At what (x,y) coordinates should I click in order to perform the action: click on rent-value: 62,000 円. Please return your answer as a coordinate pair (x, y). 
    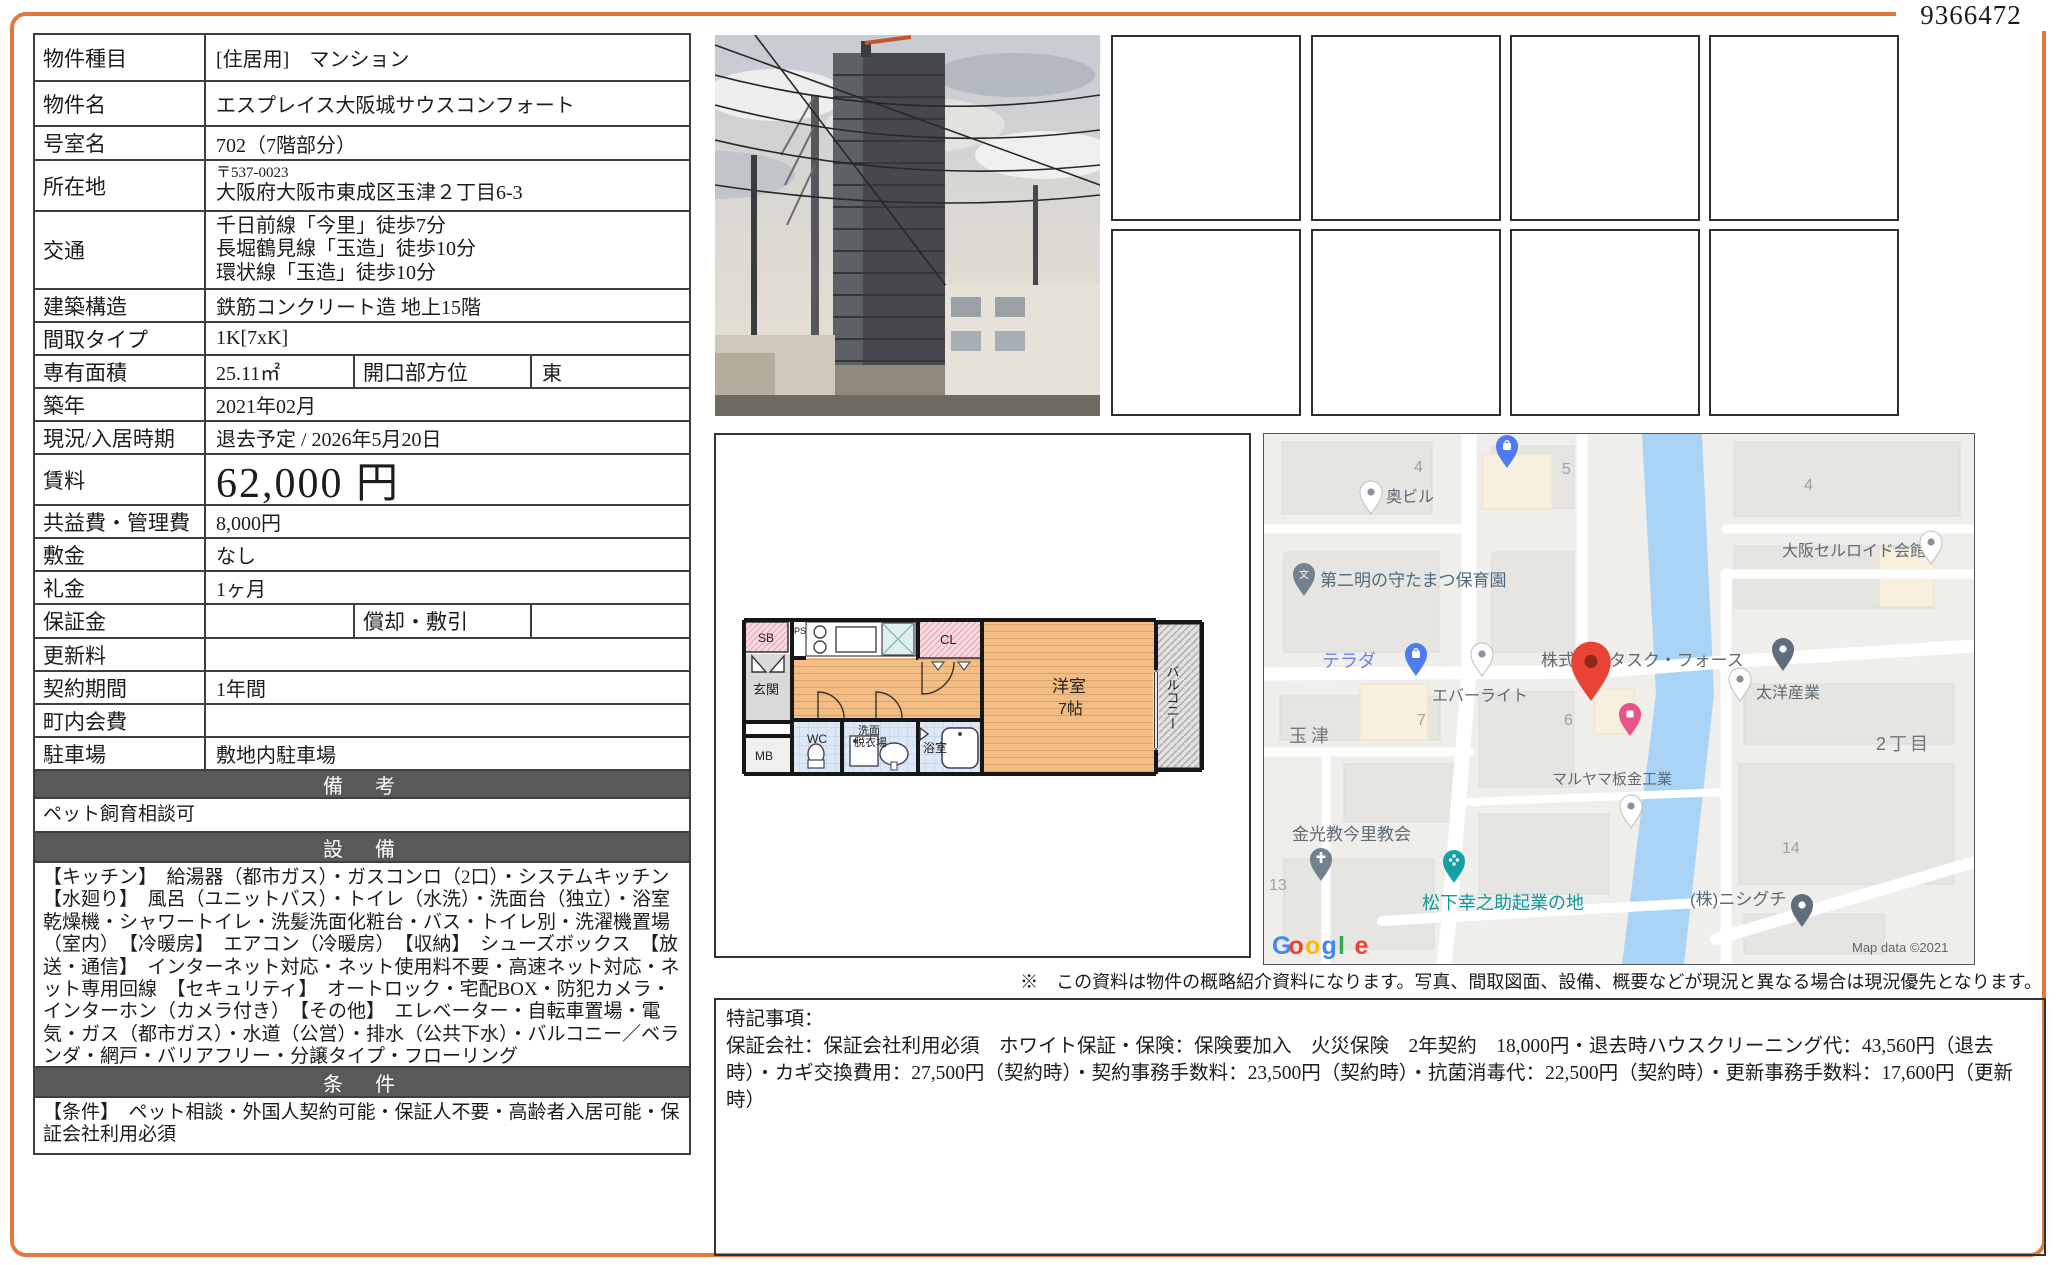
    Looking at the image, I should click on (308, 484).